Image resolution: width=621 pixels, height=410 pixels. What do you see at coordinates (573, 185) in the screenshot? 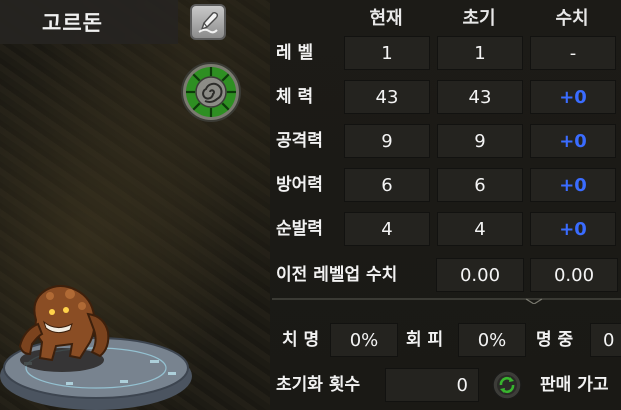
I see `defense-value-cell: +0` at bounding box center [573, 185].